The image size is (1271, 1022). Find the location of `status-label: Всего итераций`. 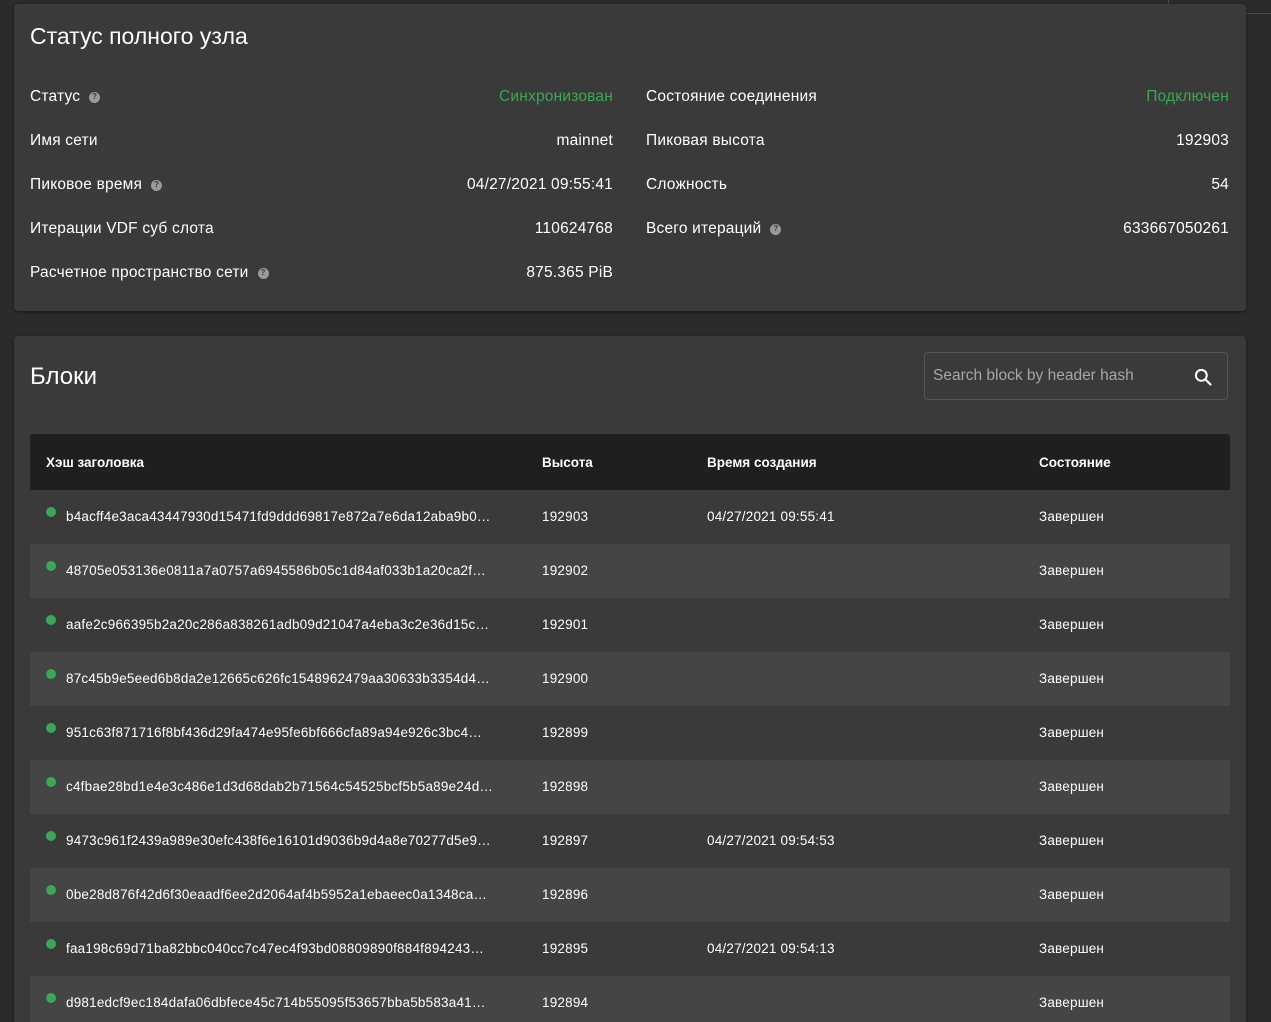

status-label: Всего итераций is located at coordinates (704, 228).